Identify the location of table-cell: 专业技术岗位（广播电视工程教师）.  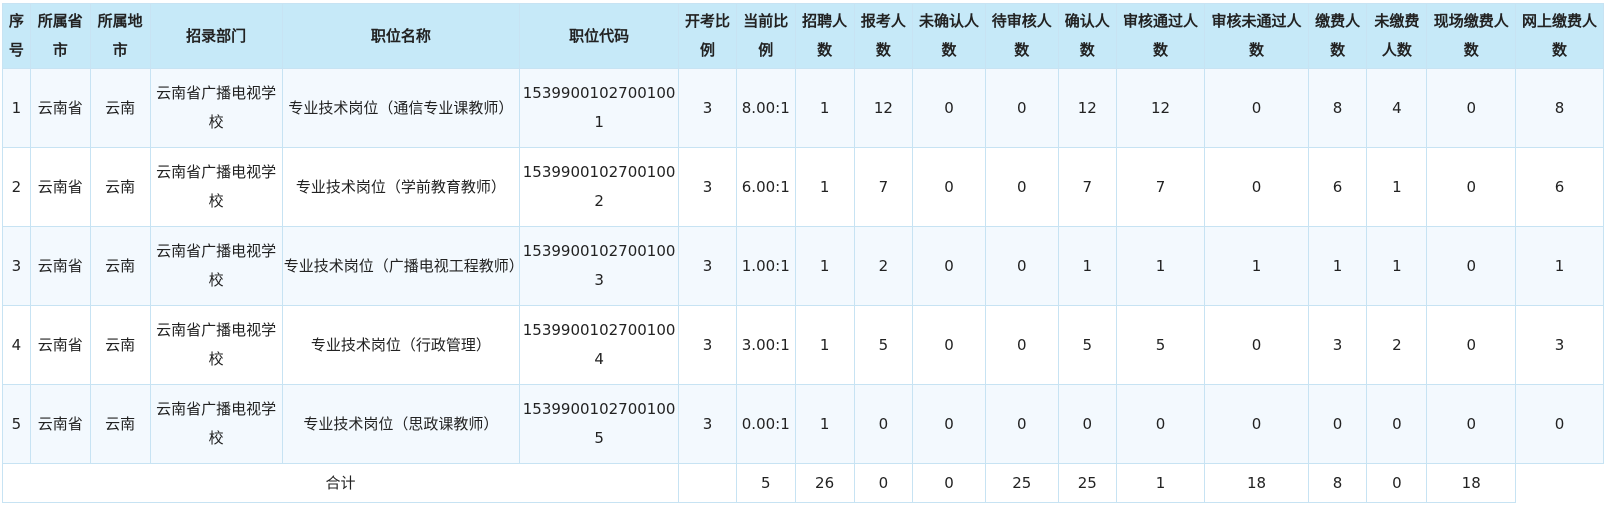
(401, 266).